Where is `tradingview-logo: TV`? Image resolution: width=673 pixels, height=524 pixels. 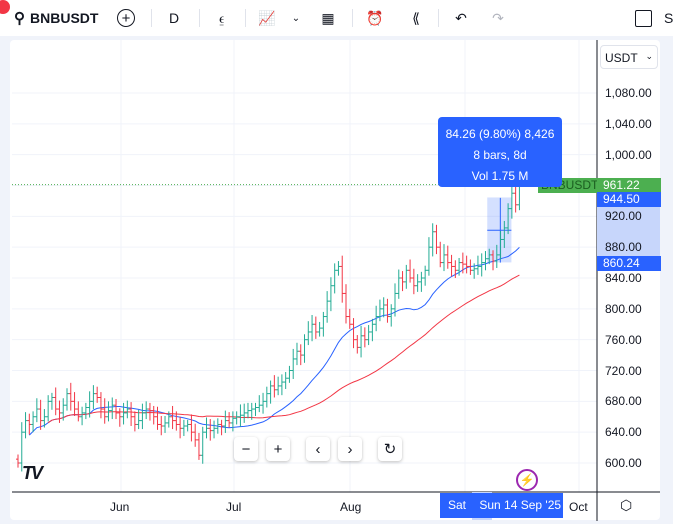
tradingview-logo: TV is located at coordinates (32, 473).